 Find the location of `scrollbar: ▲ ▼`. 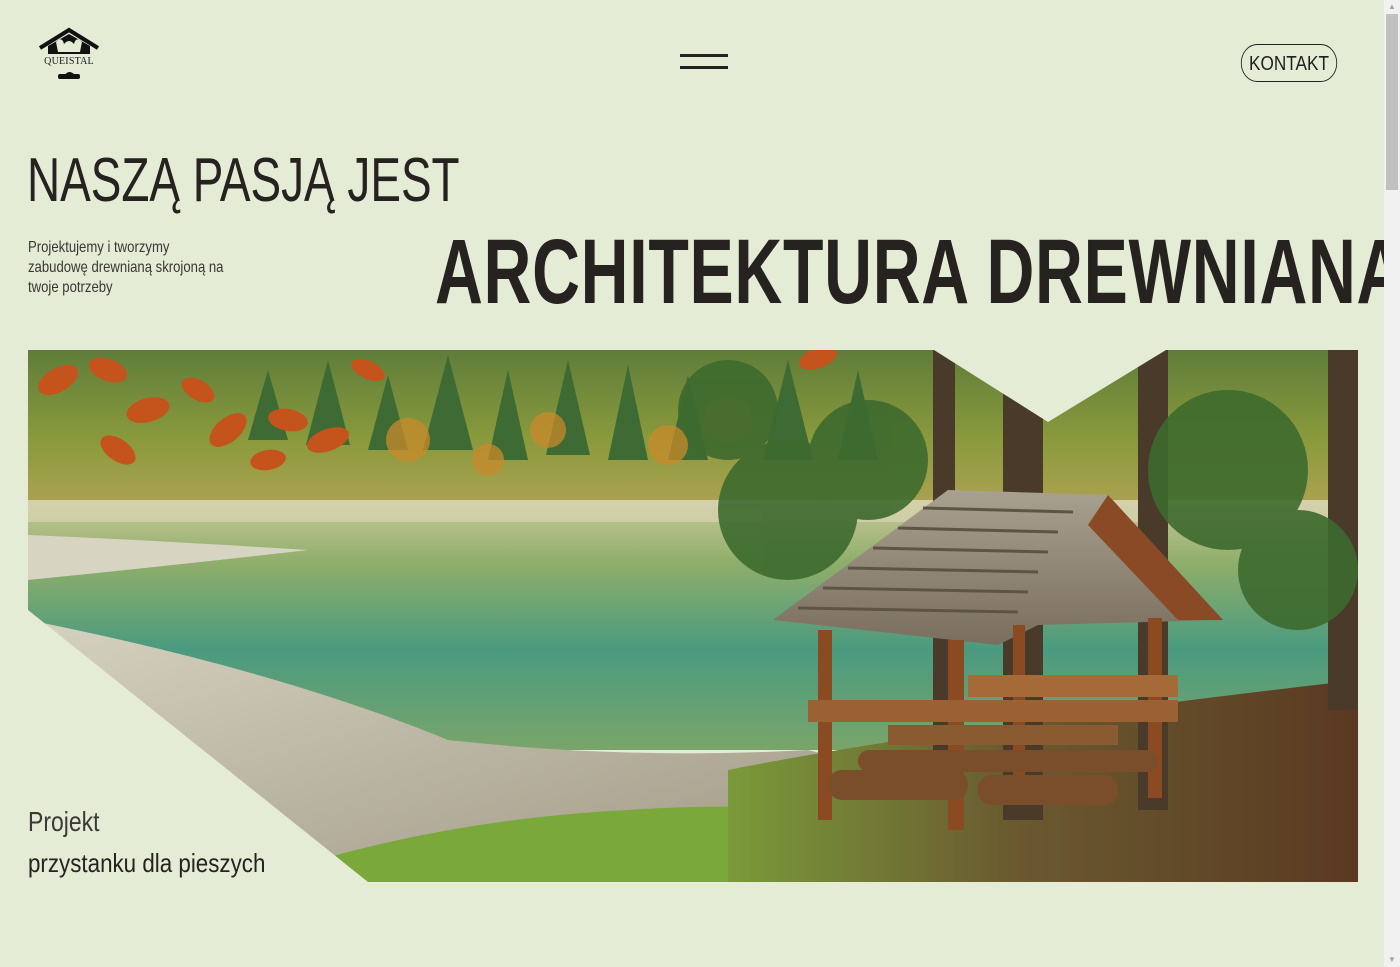

scrollbar: ▲ ▼ is located at coordinates (1392, 483).